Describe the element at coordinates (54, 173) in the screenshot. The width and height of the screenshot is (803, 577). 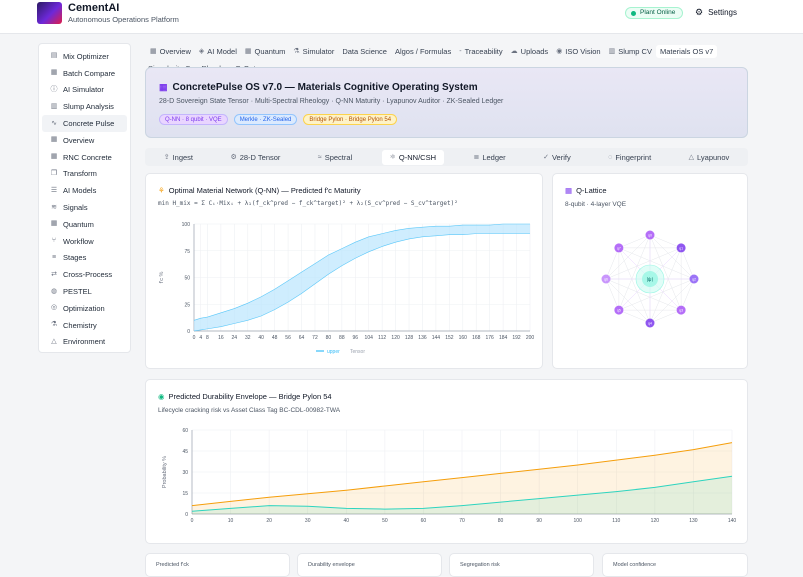
I see `copy-icon: ❐` at that location.